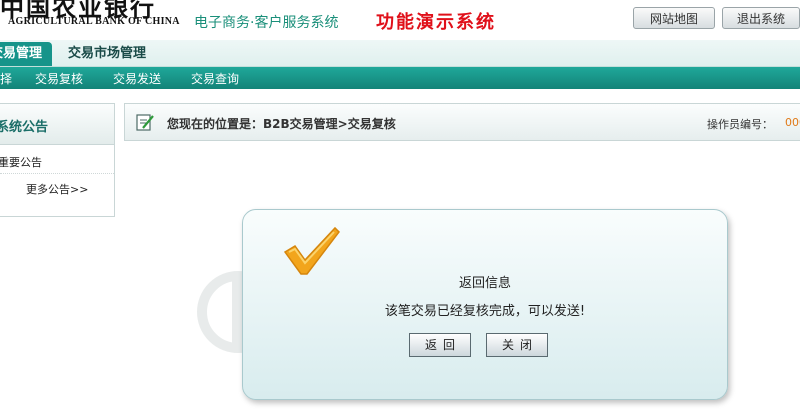 This screenshot has height=419, width=800. Describe the element at coordinates (740, 124) in the screenshot. I see `operator-label: 操作员编号：` at that location.